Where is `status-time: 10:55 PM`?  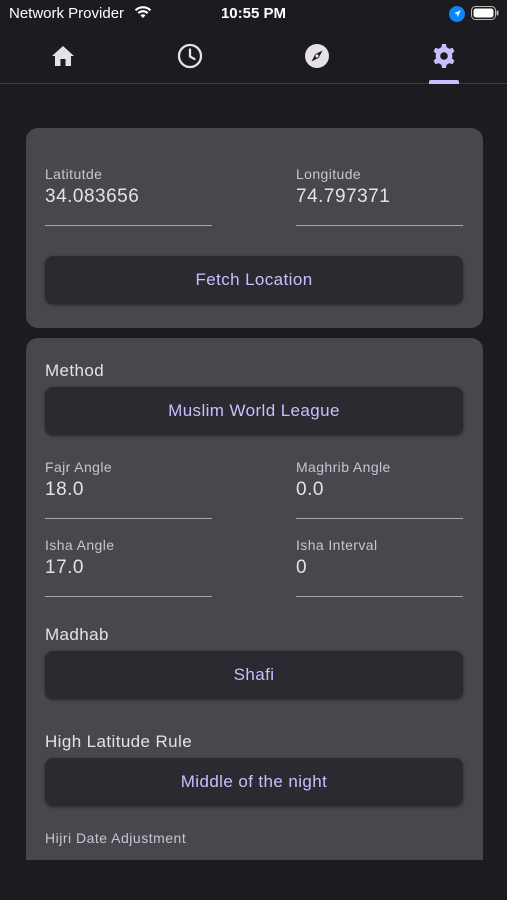 status-time: 10:55 PM is located at coordinates (253, 13).